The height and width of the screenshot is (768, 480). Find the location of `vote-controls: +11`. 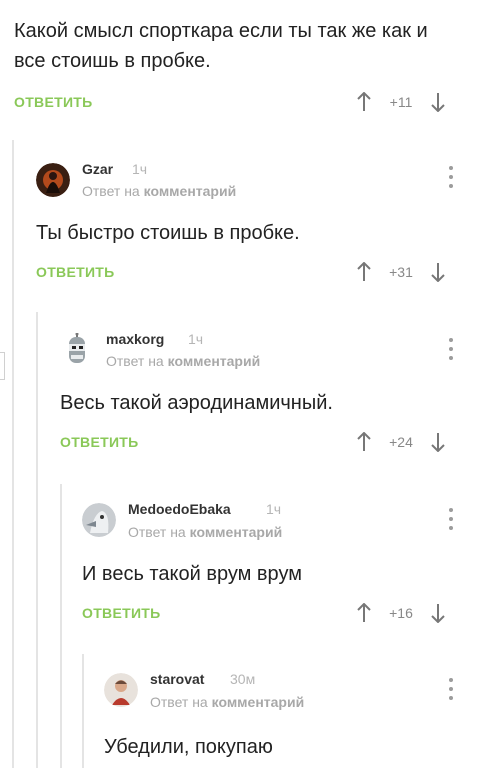

vote-controls: +11 is located at coordinates (401, 102).